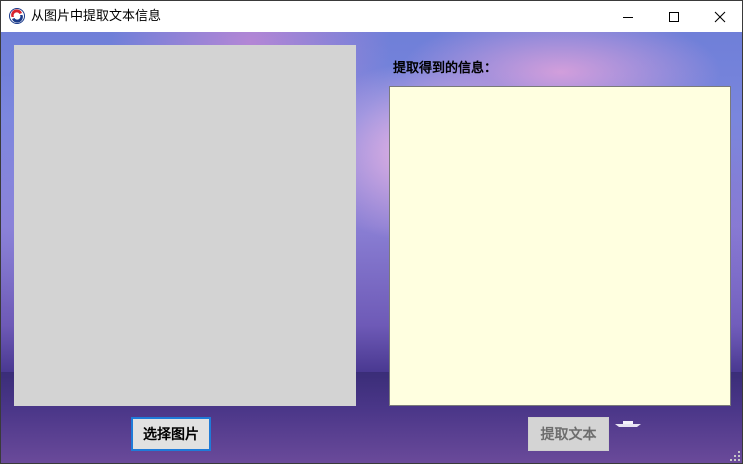 Image resolution: width=743 pixels, height=464 pixels. I want to click on app-logo-icon, so click(17, 16).